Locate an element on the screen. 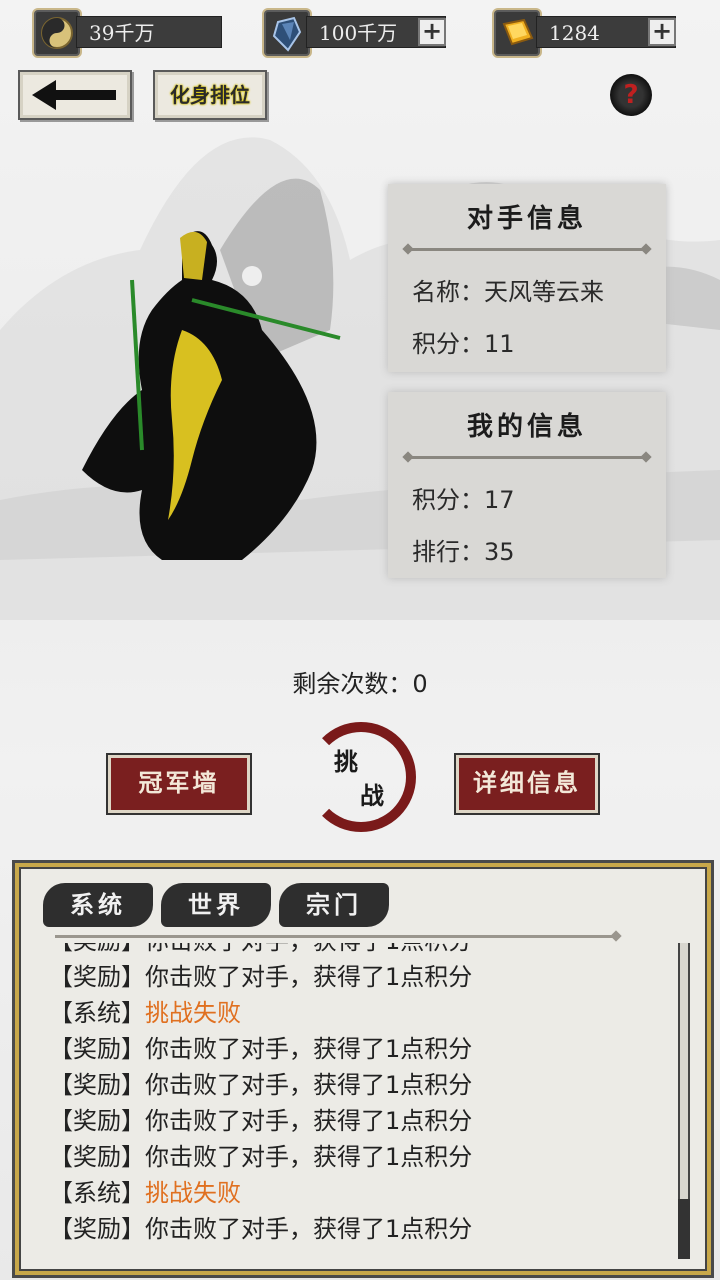 Image resolution: width=720 pixels, height=1280 pixels. chat-scroll-thumb is located at coordinates (684, 1229).